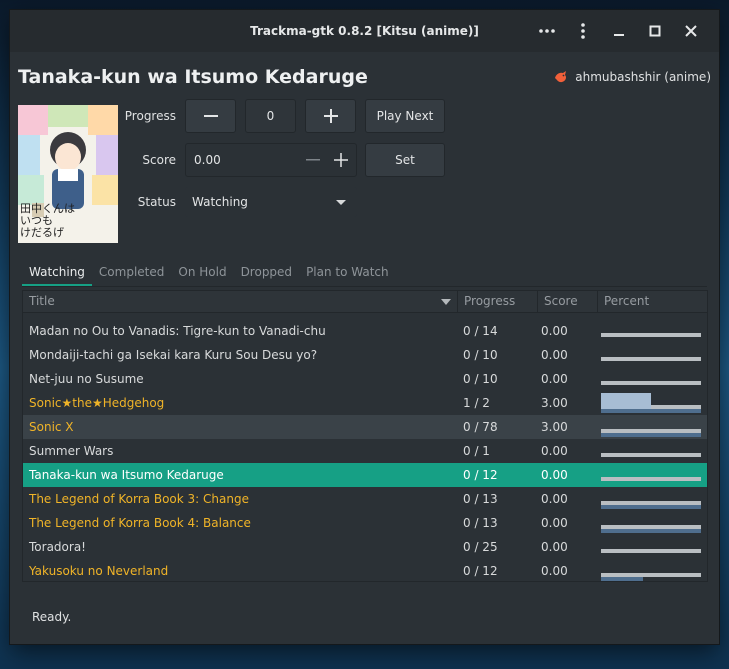 This screenshot has height=669, width=729. What do you see at coordinates (364, 286) in the screenshot?
I see `tab-divider` at bounding box center [364, 286].